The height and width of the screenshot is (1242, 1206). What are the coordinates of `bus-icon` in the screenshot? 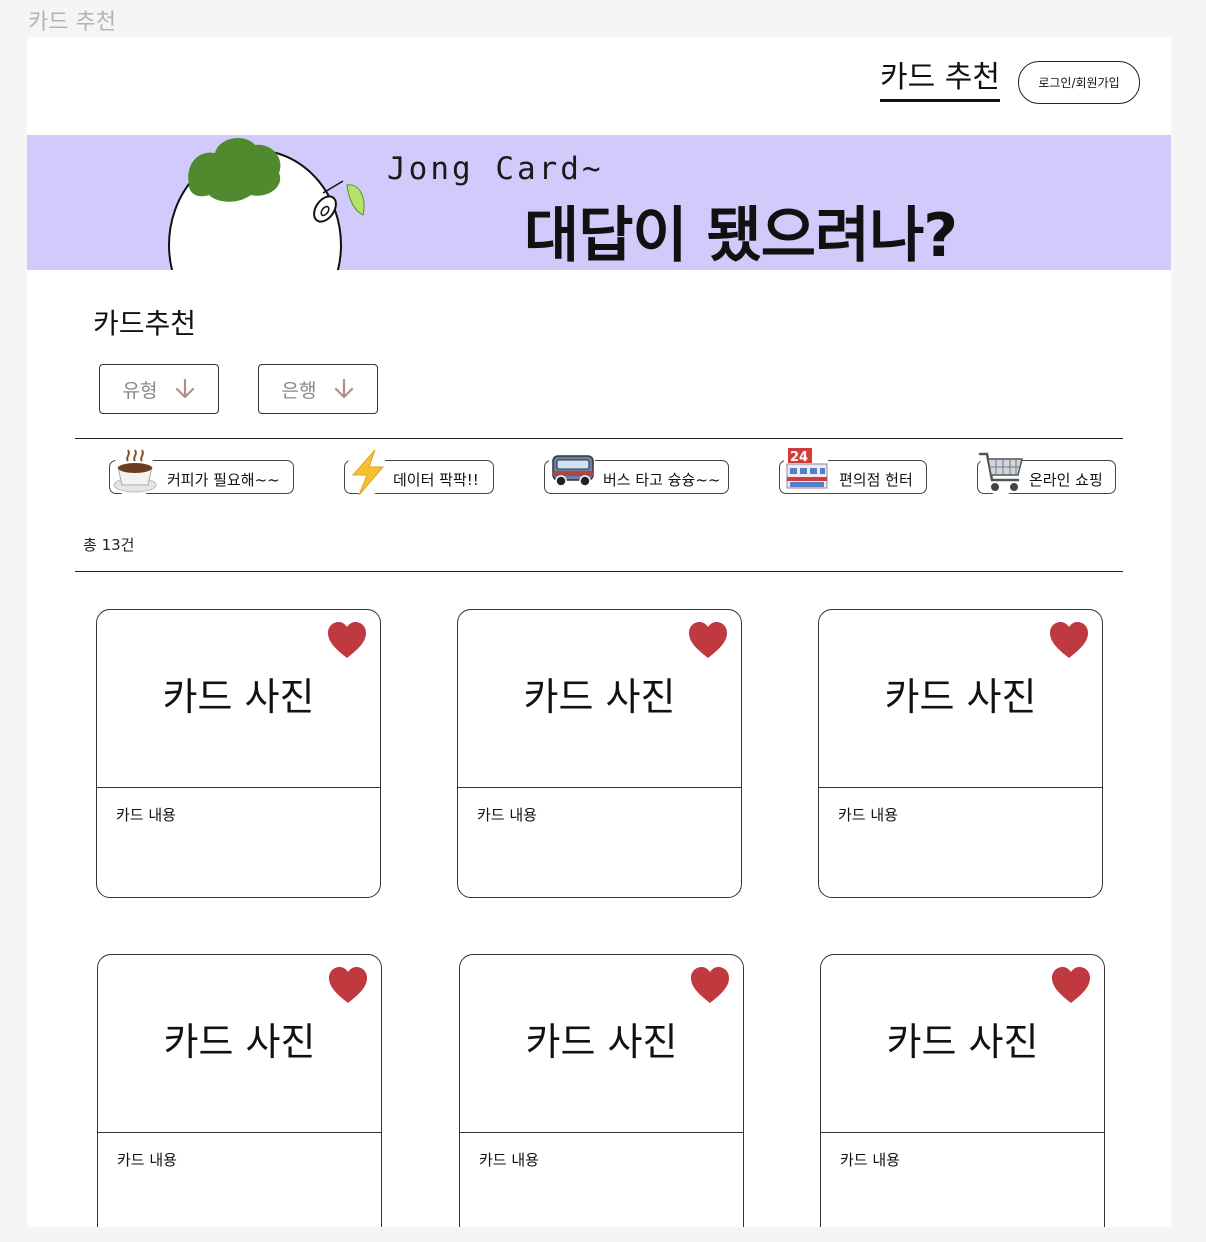 It's located at (572, 470).